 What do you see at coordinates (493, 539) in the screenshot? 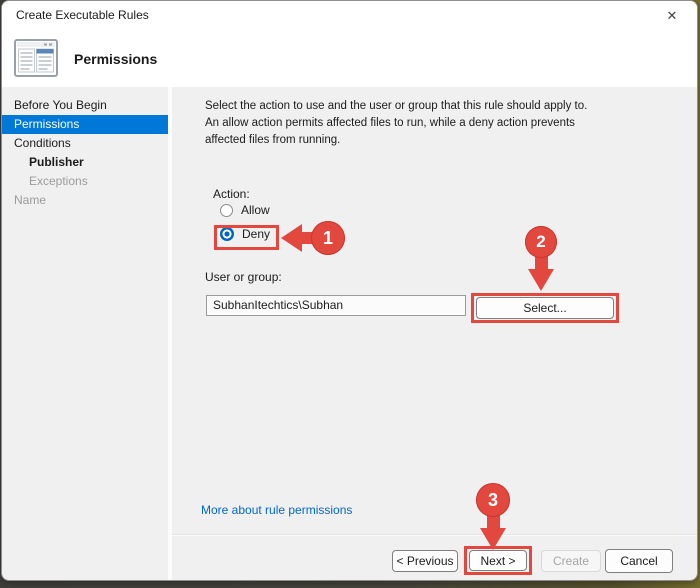
I see `annotation-3-arrow-icon` at bounding box center [493, 539].